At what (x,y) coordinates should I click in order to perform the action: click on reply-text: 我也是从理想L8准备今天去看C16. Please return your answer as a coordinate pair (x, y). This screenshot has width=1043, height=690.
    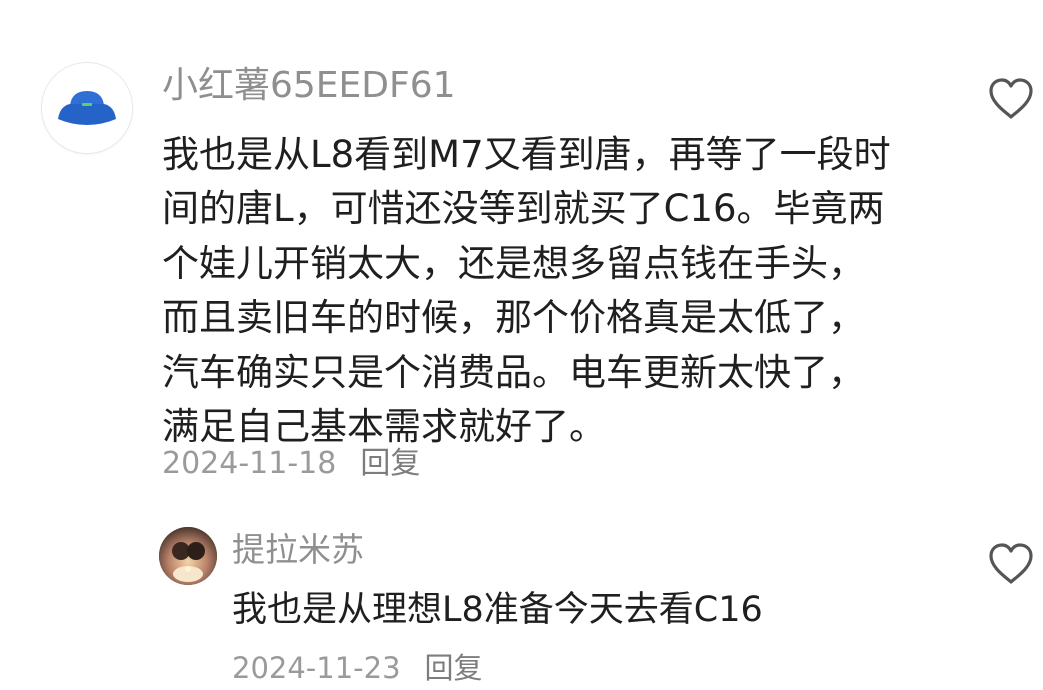
    Looking at the image, I should click on (497, 610).